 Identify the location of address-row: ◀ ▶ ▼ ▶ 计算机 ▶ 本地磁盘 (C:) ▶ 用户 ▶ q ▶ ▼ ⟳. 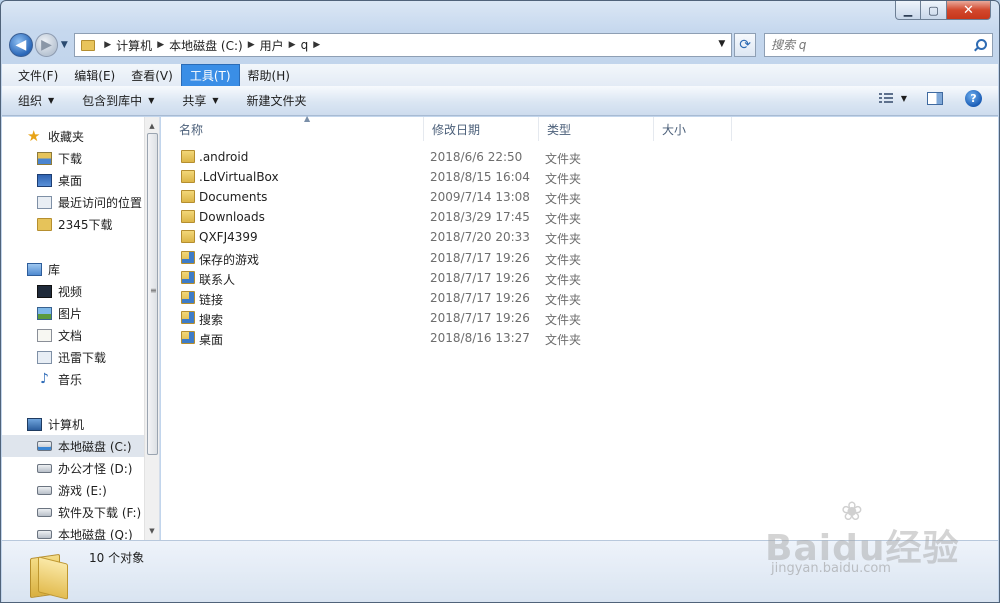
(501, 45).